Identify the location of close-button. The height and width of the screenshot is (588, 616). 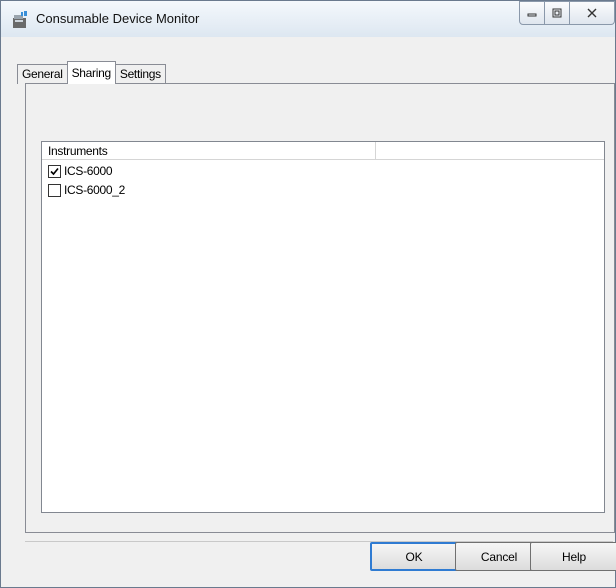
(592, 13).